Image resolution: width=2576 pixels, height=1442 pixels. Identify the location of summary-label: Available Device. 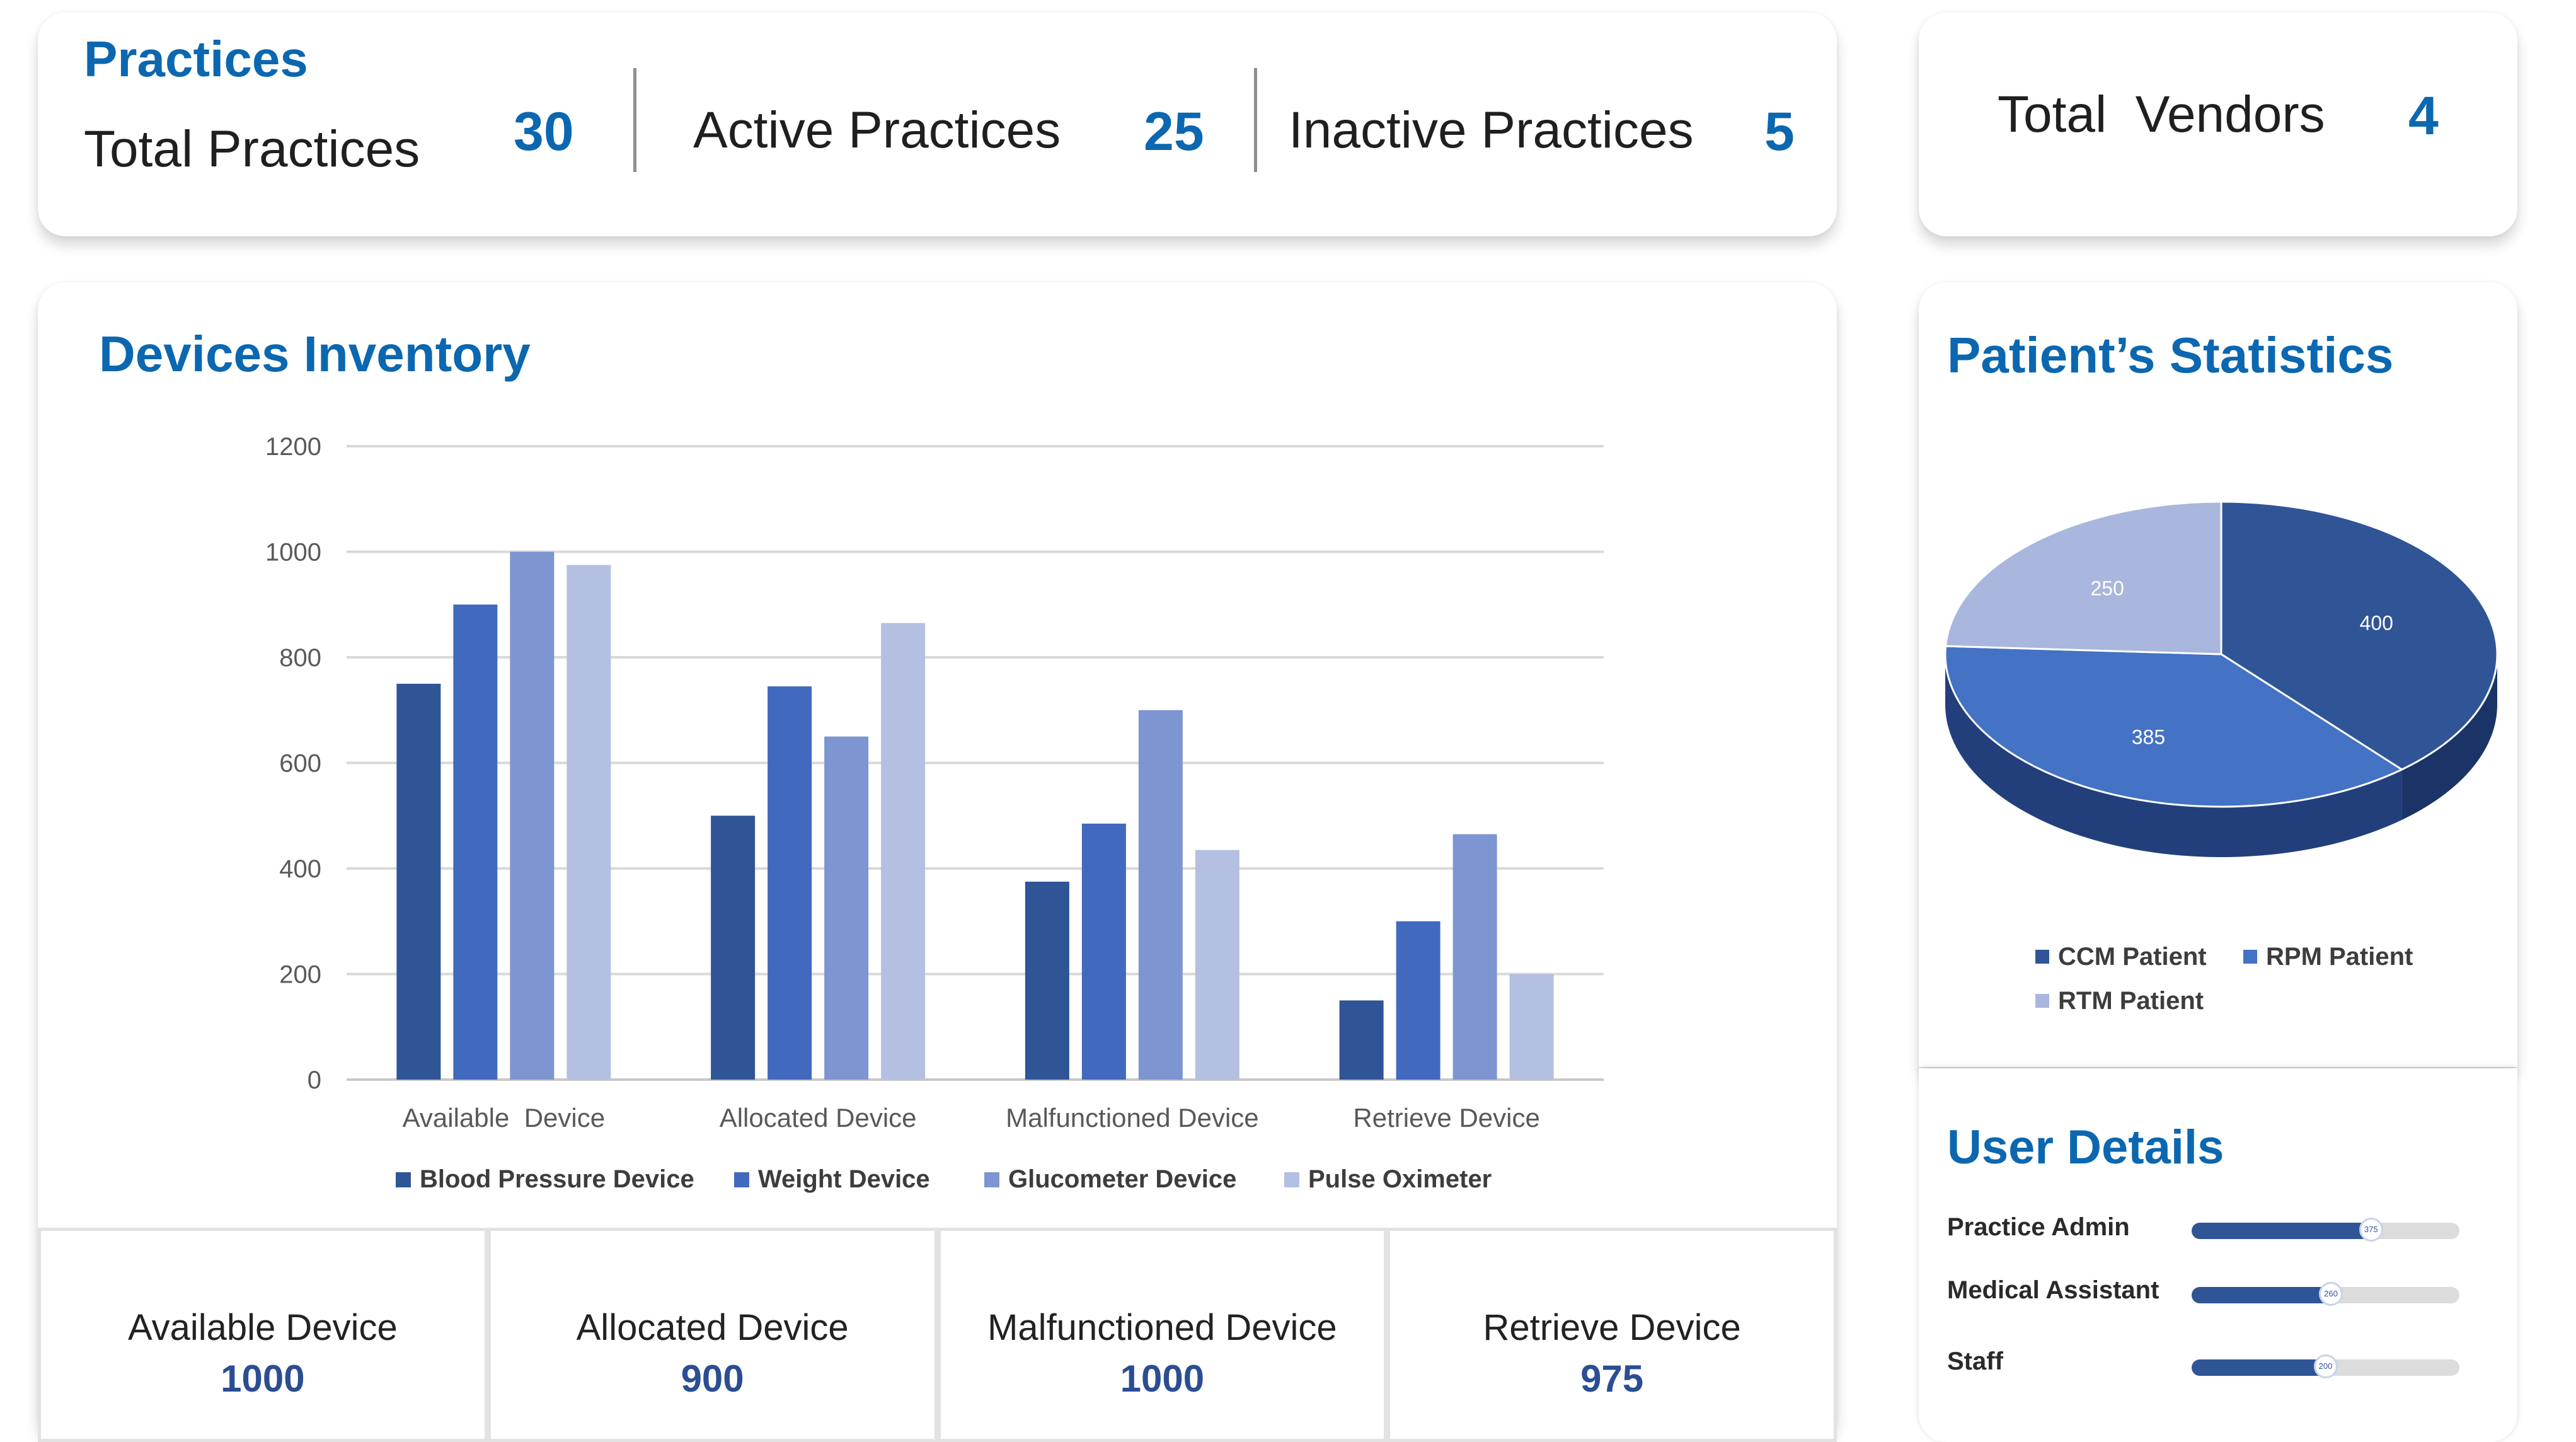
(263, 1327).